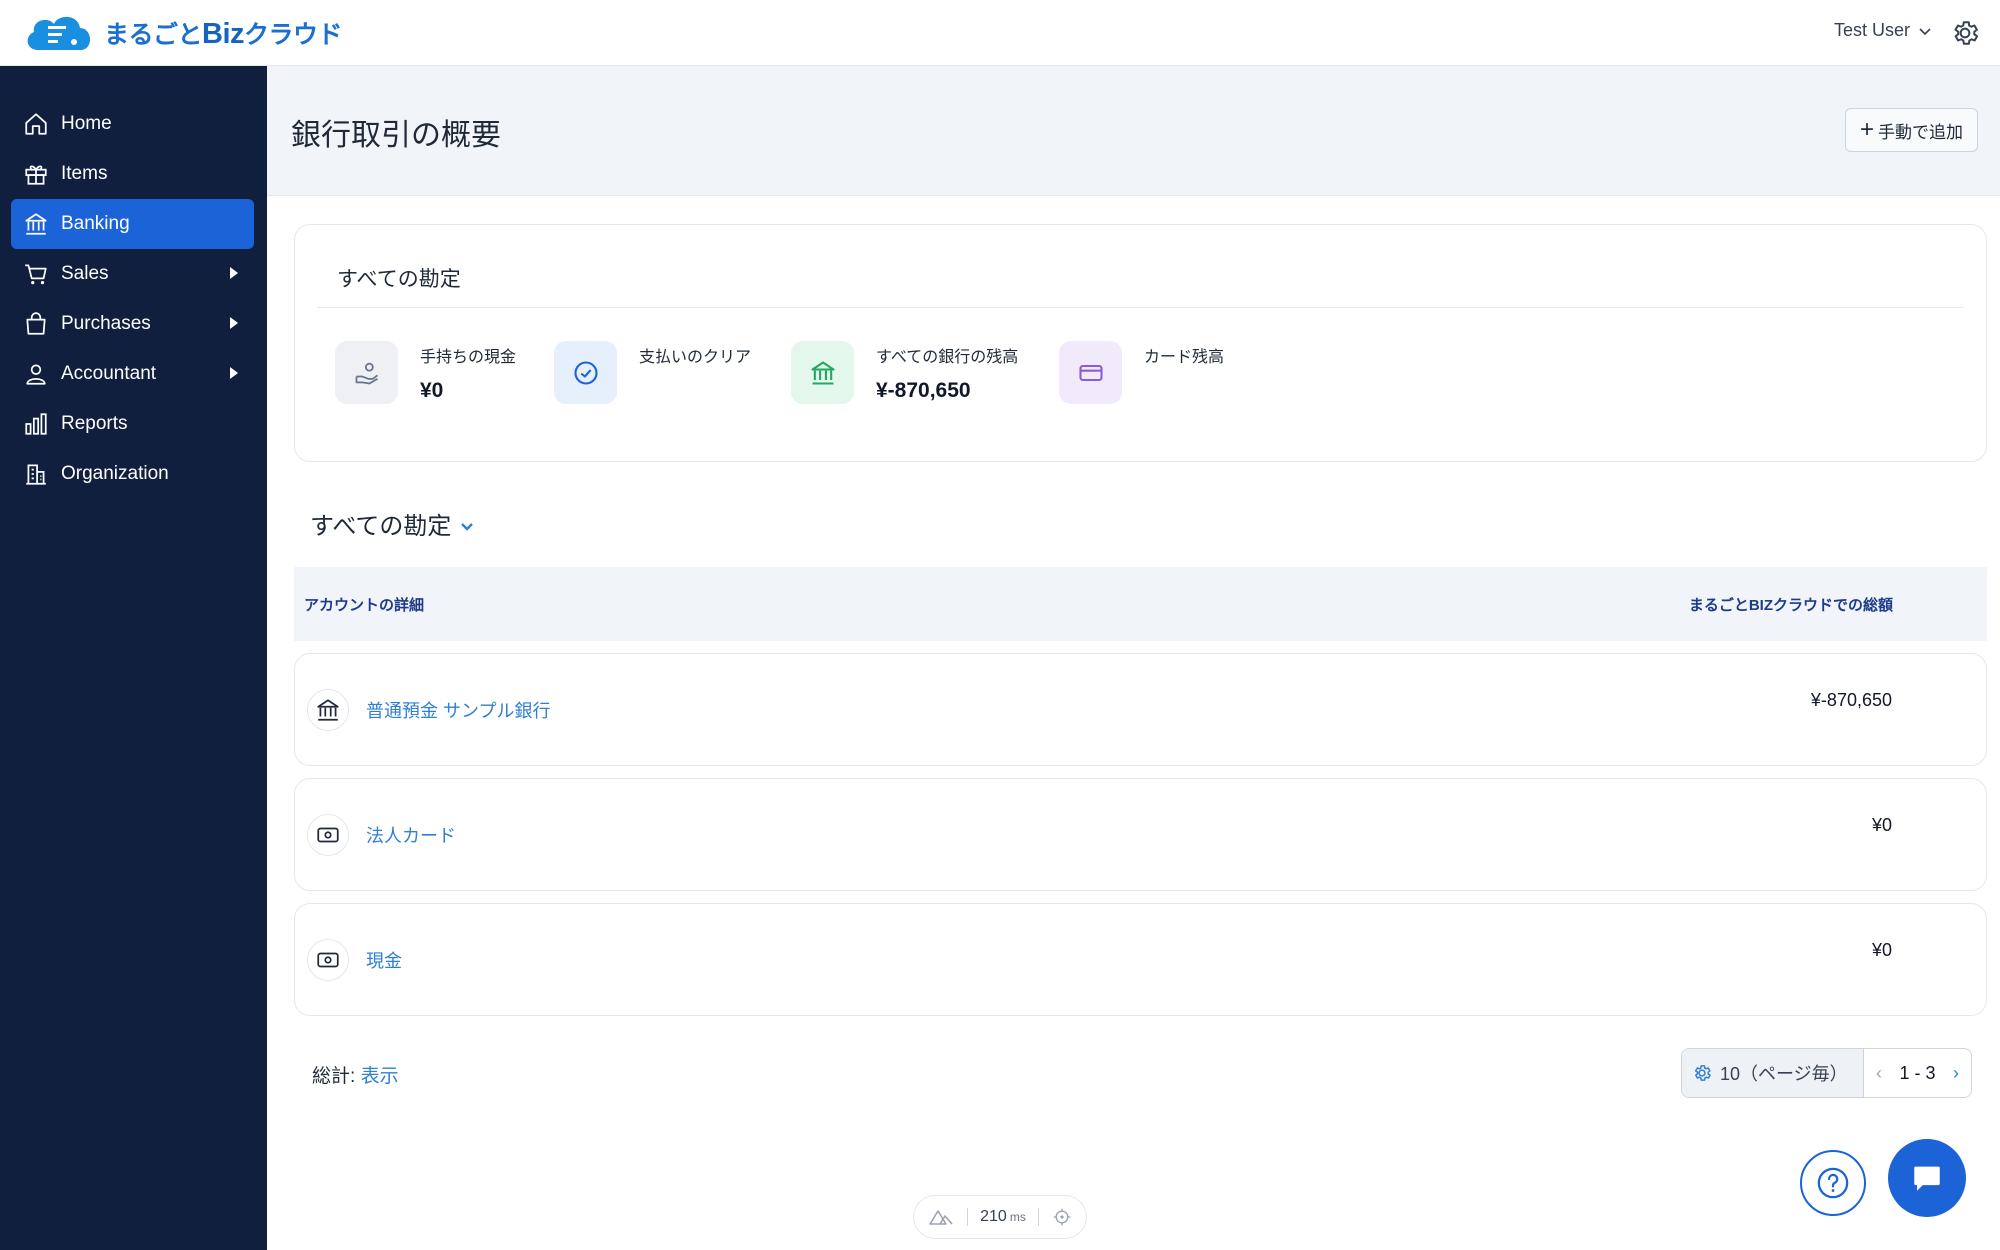  I want to click on pagination: 10（ページ毎） ‹ 1 - 3 ›, so click(1826, 1073).